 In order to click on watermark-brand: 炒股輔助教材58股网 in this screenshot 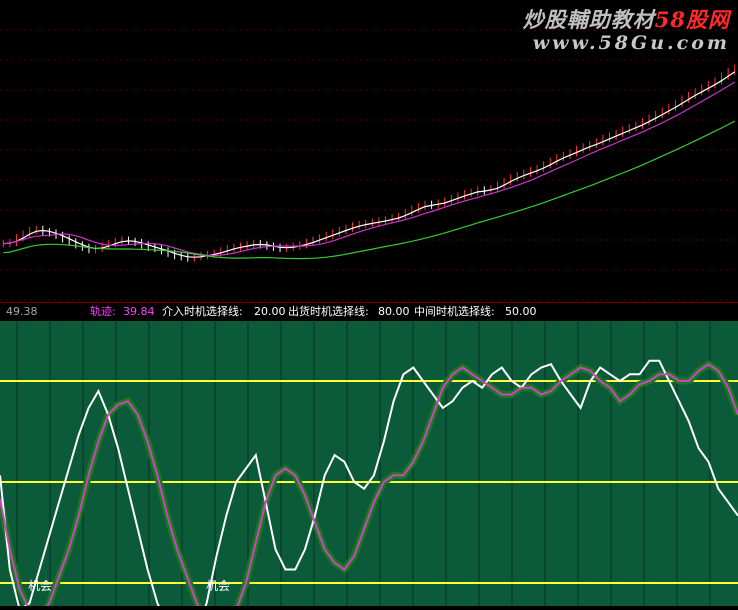, I will do `click(626, 19)`.